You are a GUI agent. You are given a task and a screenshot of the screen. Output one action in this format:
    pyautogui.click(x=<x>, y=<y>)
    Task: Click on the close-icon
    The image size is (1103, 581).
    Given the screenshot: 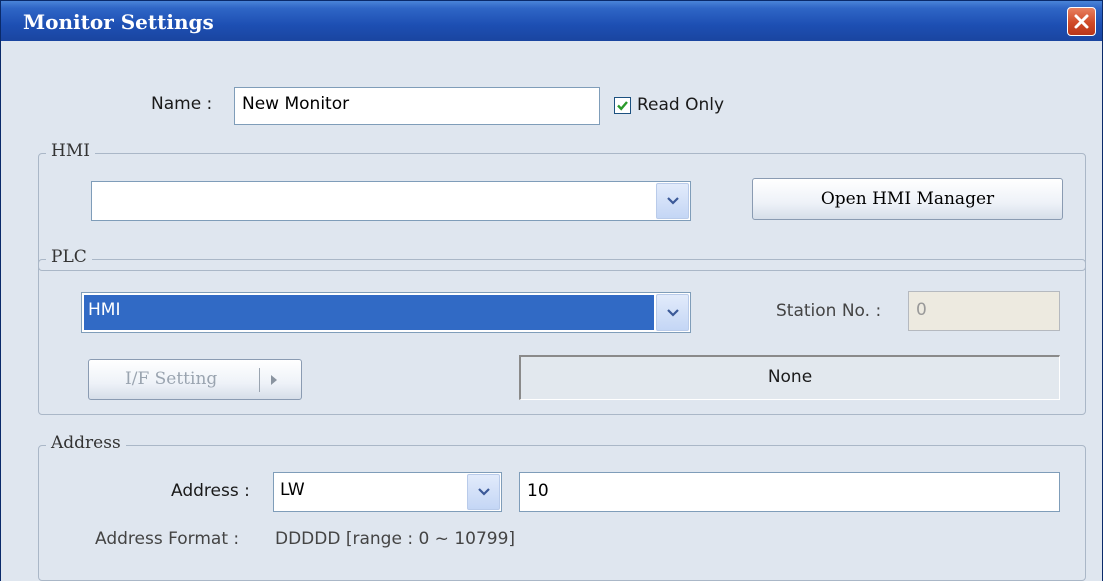 What is the action you would take?
    pyautogui.click(x=1081, y=21)
    